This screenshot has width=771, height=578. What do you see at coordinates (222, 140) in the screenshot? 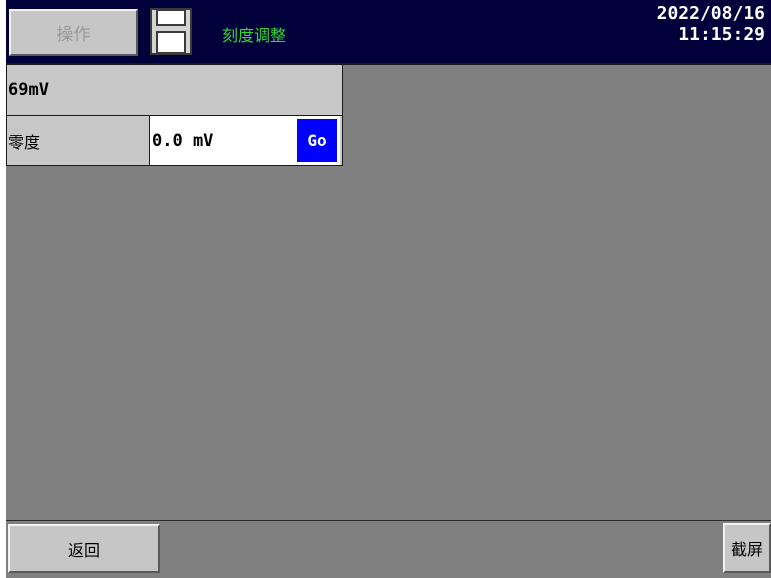
I see `zero-value-field: 0.0 mV` at bounding box center [222, 140].